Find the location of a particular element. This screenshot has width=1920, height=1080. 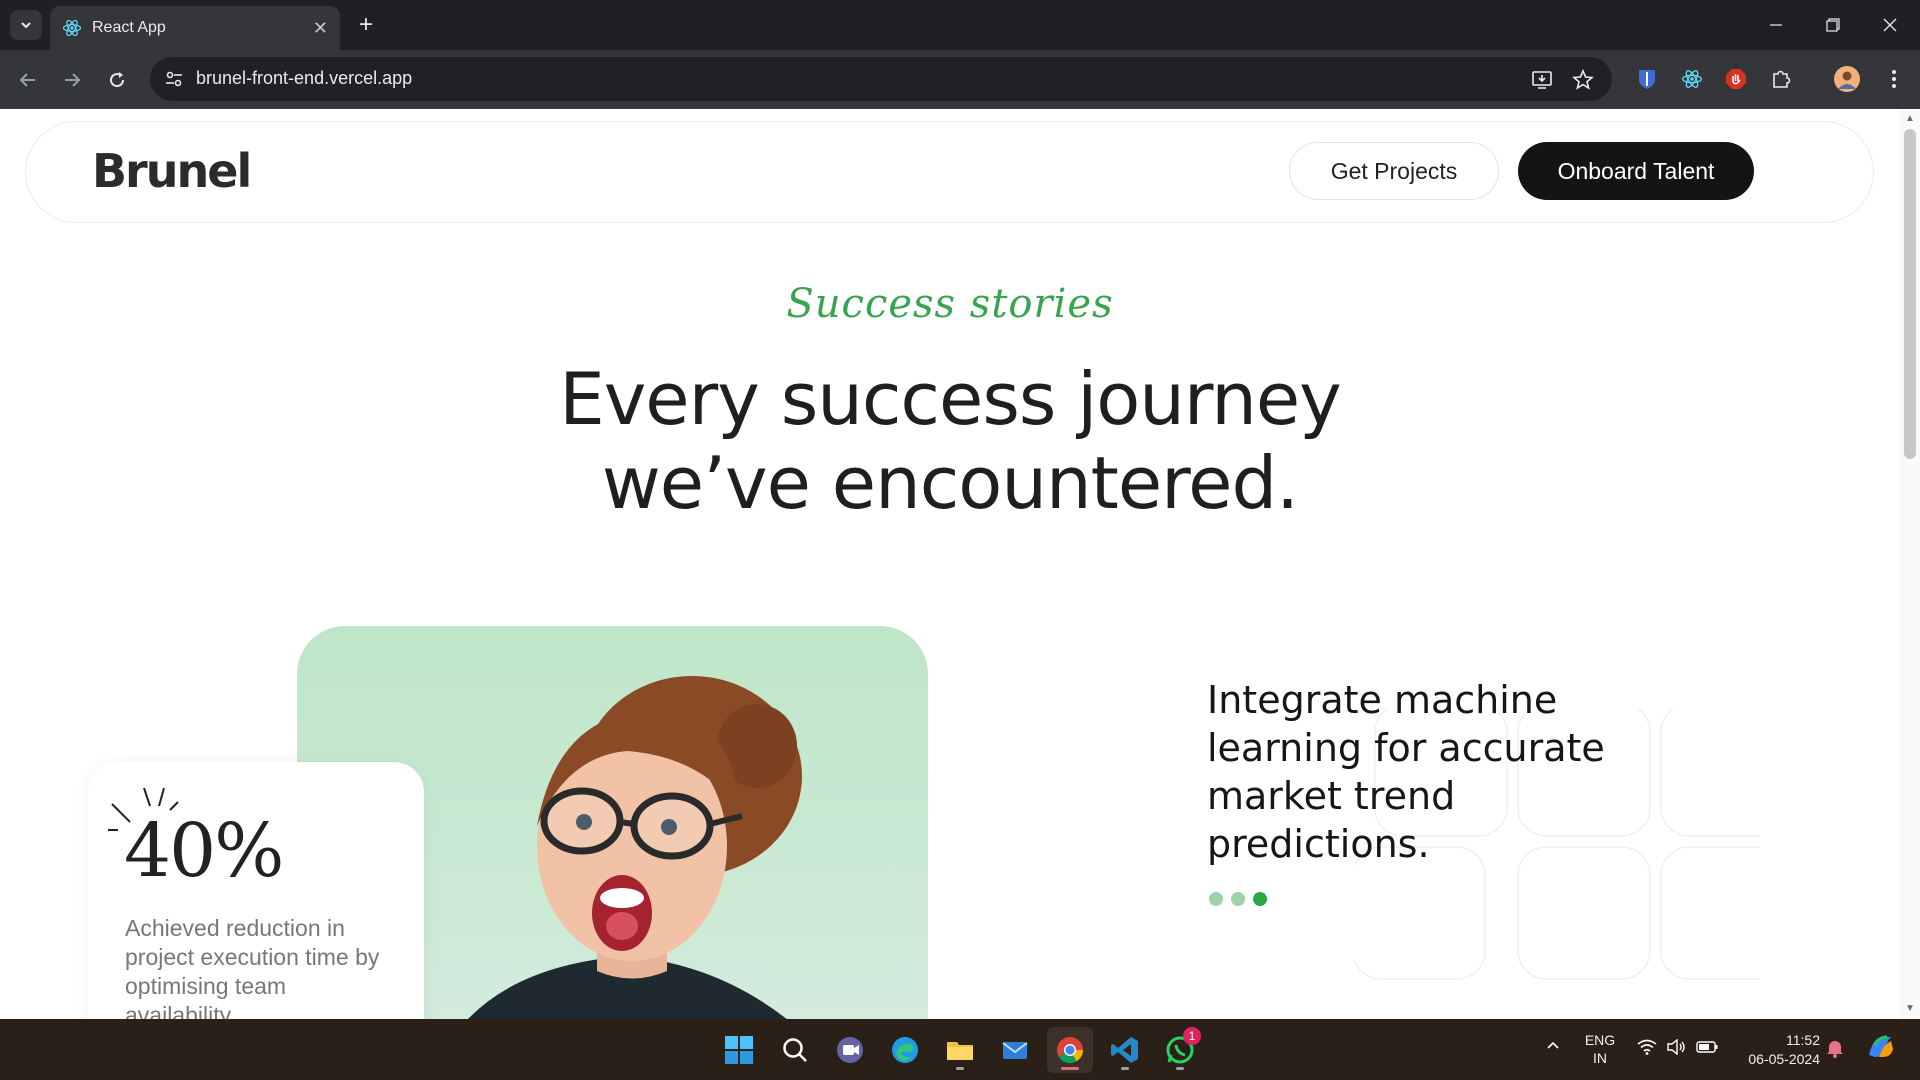

tab-search-dropdown-button is located at coordinates (26, 25).